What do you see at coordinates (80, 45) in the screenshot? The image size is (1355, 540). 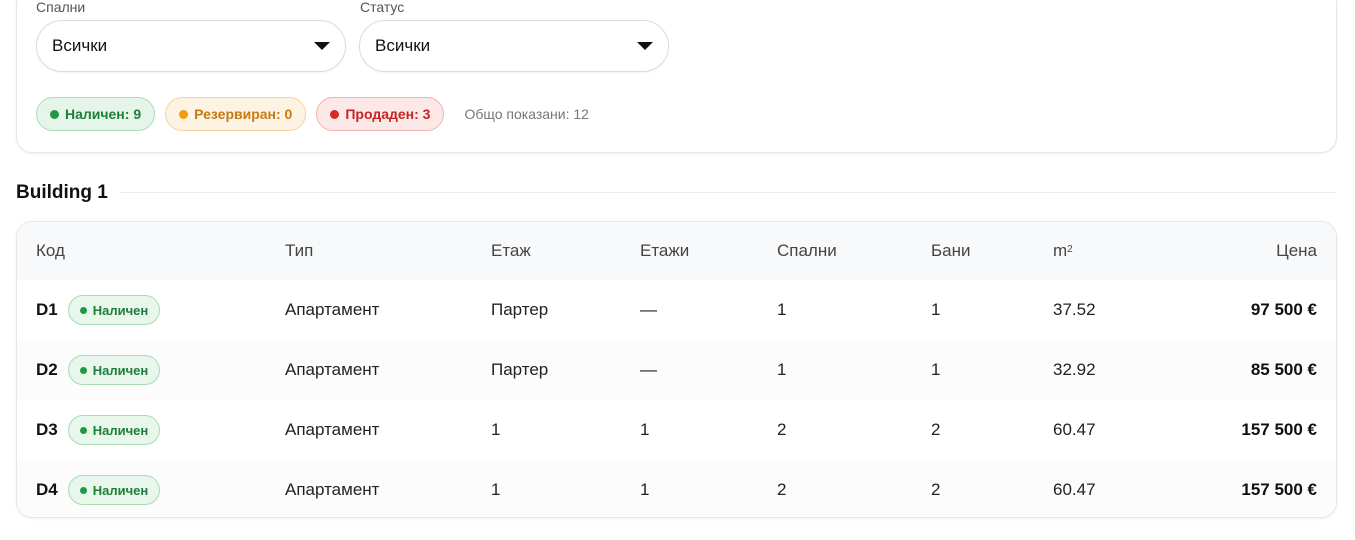 I see `bedrooms-select-value: Всички` at bounding box center [80, 45].